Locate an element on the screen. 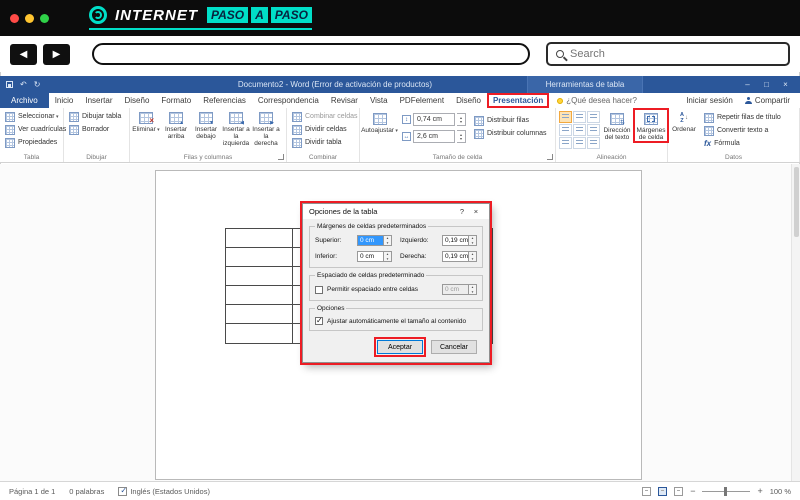  tab-archivo: Archivo is located at coordinates (24, 100).